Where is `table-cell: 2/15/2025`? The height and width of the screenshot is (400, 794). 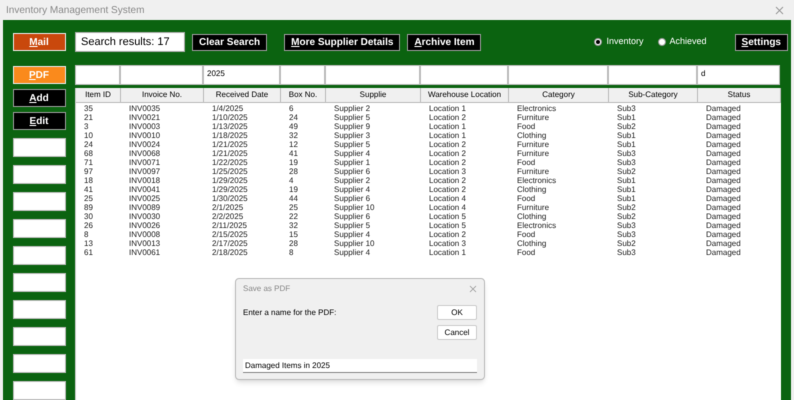
table-cell: 2/15/2025 is located at coordinates (230, 234).